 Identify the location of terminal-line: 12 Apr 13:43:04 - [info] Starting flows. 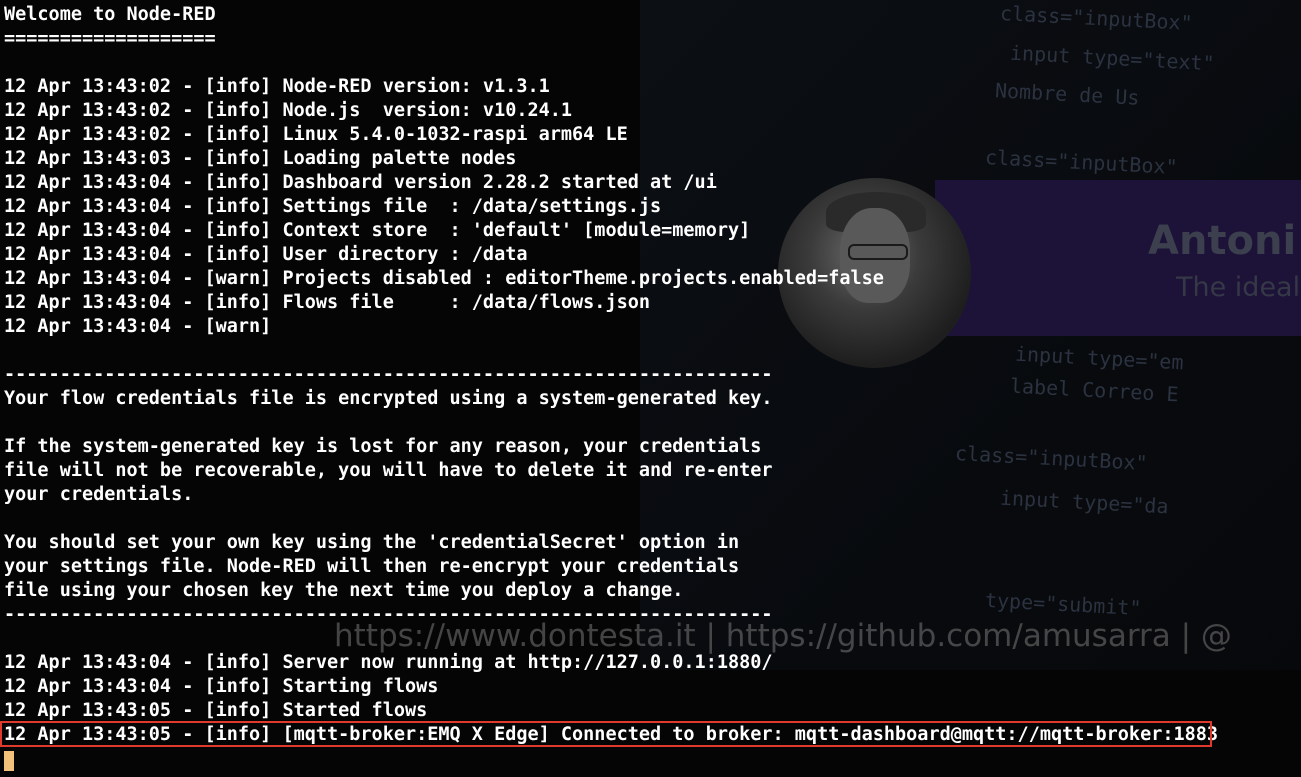
(221, 686).